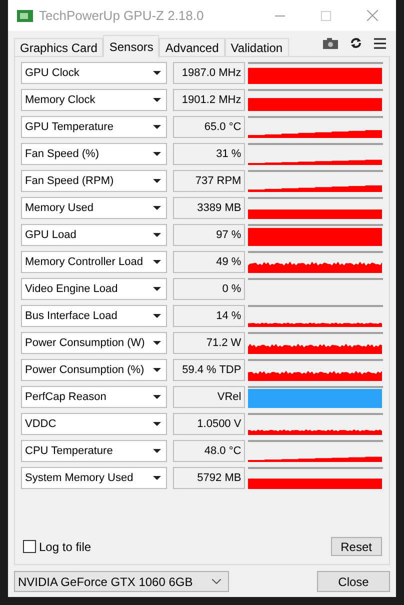 This screenshot has width=404, height=605. I want to click on tab: Validation, so click(256, 47).